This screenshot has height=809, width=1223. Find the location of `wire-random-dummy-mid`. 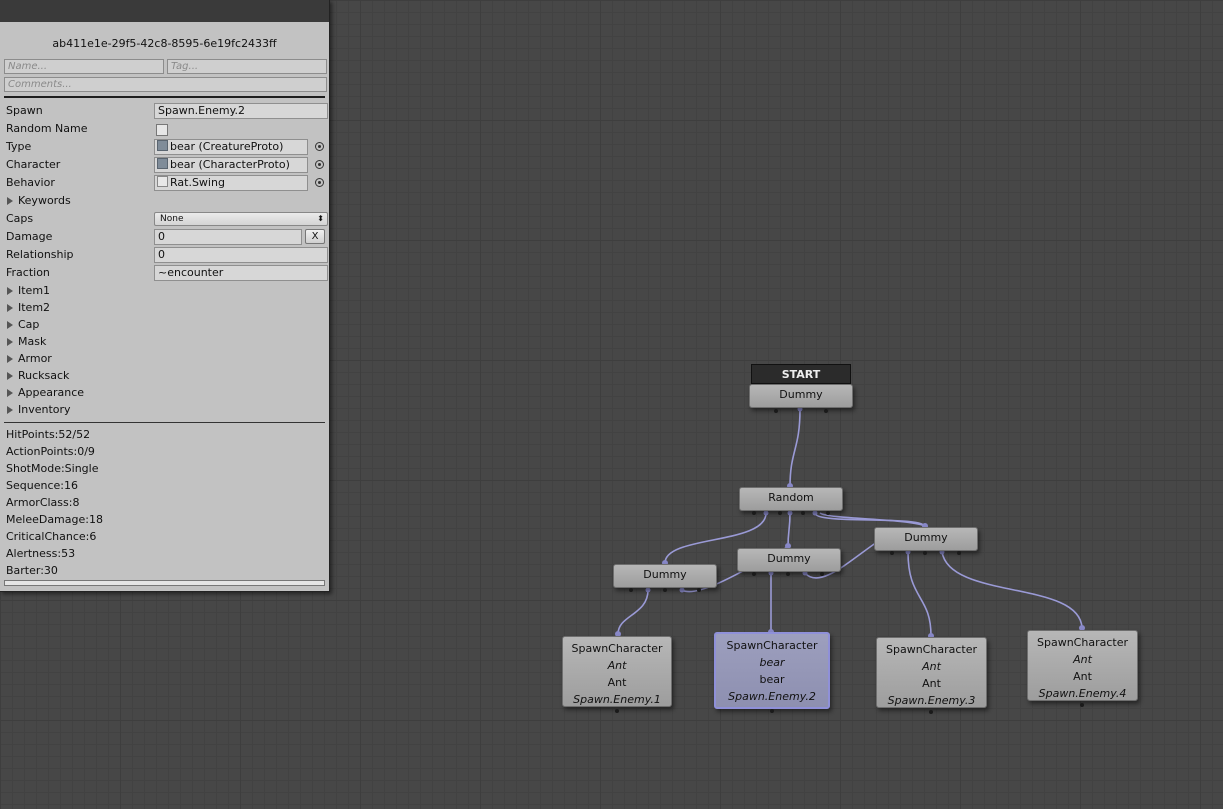

wire-random-dummy-mid is located at coordinates (789, 530).